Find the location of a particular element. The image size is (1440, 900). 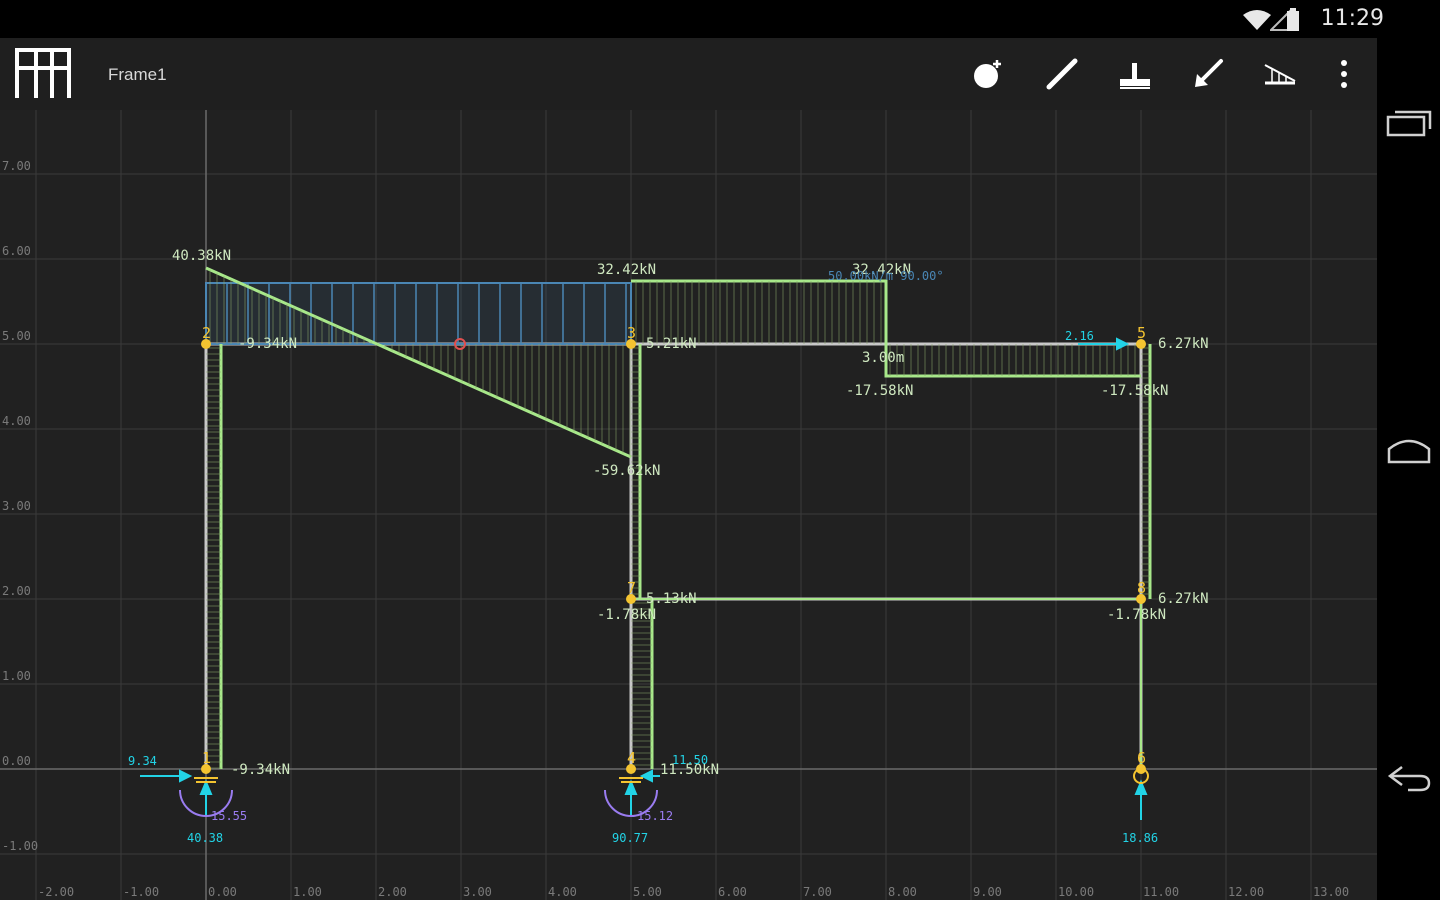

node-label: 1 is located at coordinates (206, 758).